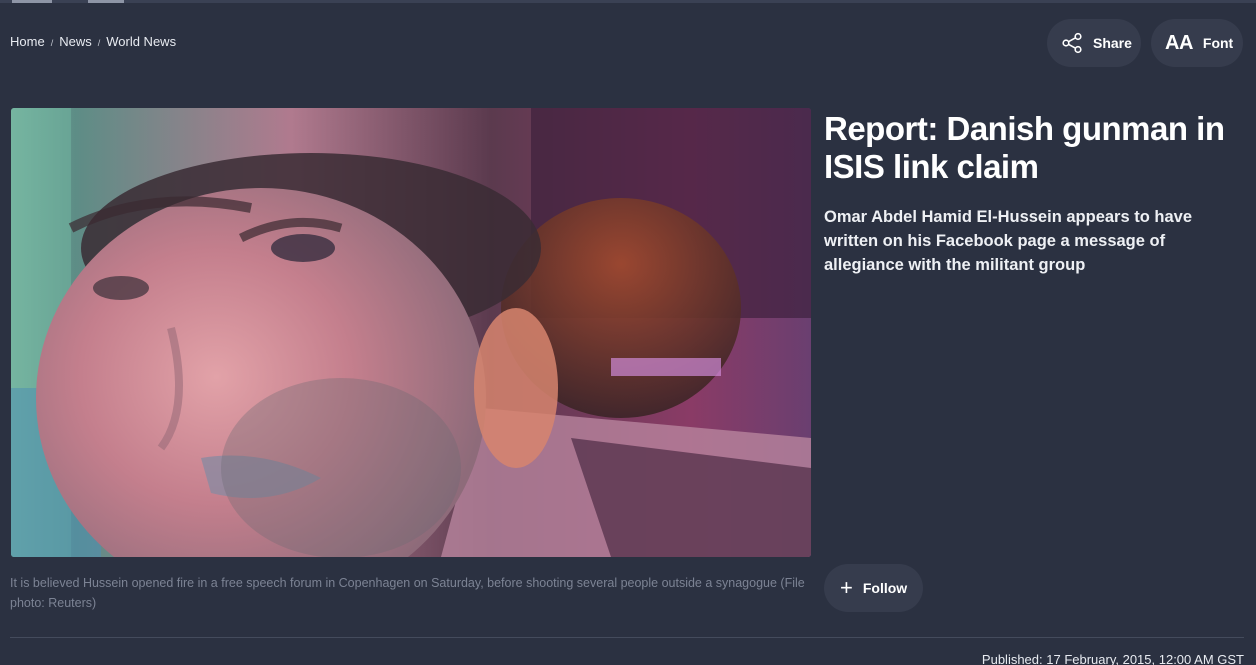  I want to click on breadcrumb-world-news: World News, so click(141, 41).